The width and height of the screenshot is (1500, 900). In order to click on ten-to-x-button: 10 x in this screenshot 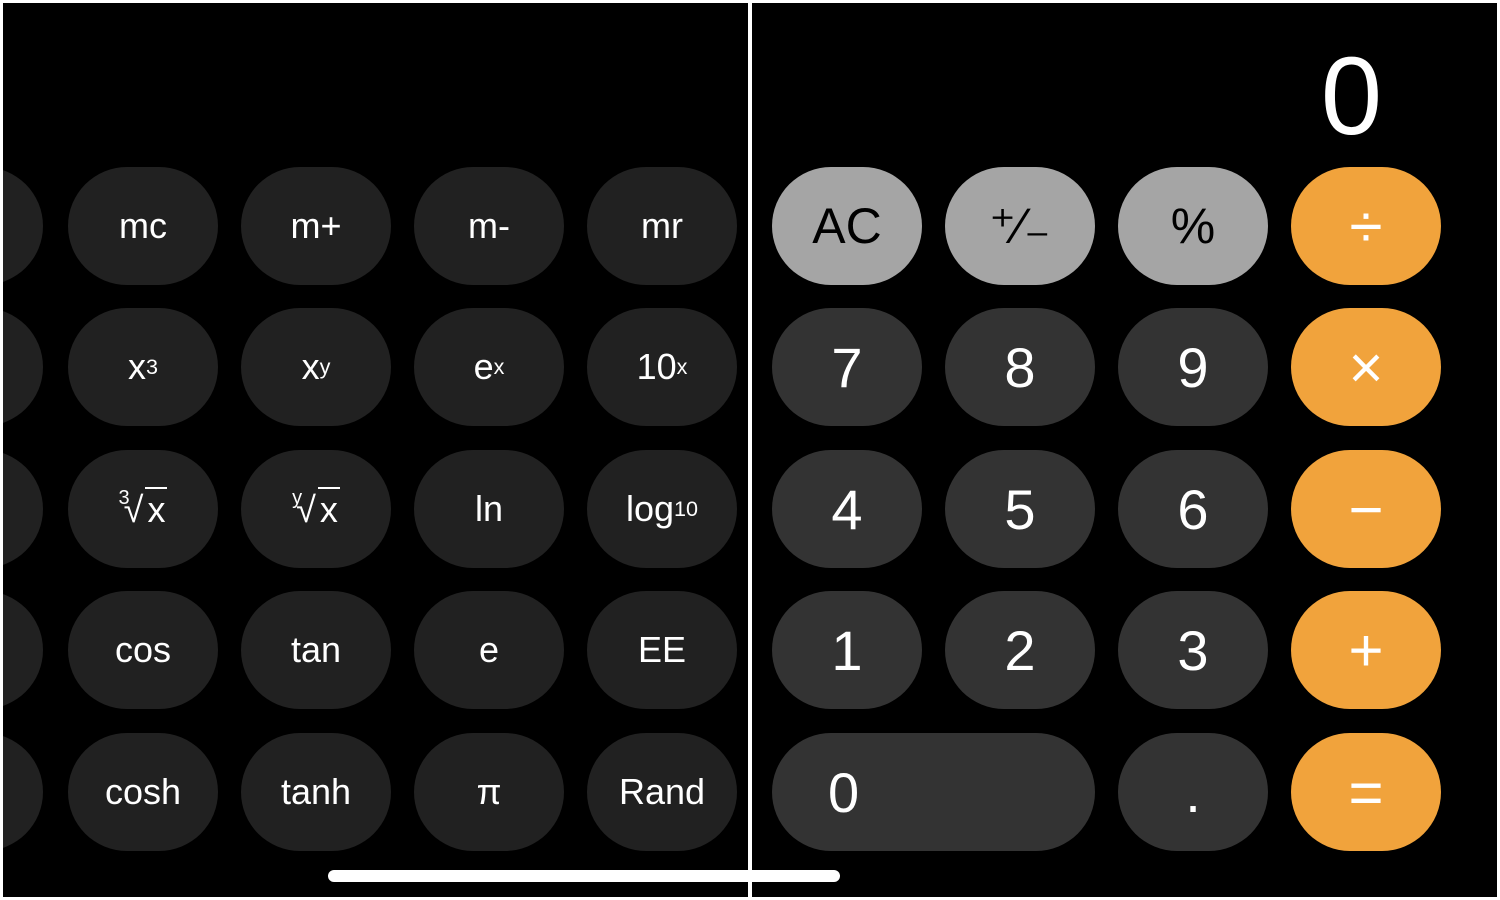, I will do `click(662, 367)`.